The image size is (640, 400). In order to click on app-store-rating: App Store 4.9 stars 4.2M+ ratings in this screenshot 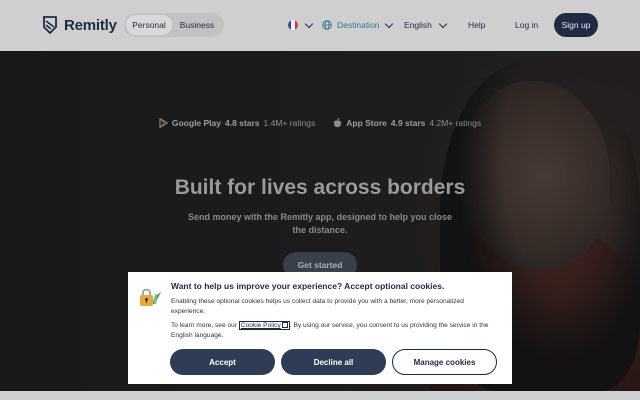, I will do `click(407, 123)`.